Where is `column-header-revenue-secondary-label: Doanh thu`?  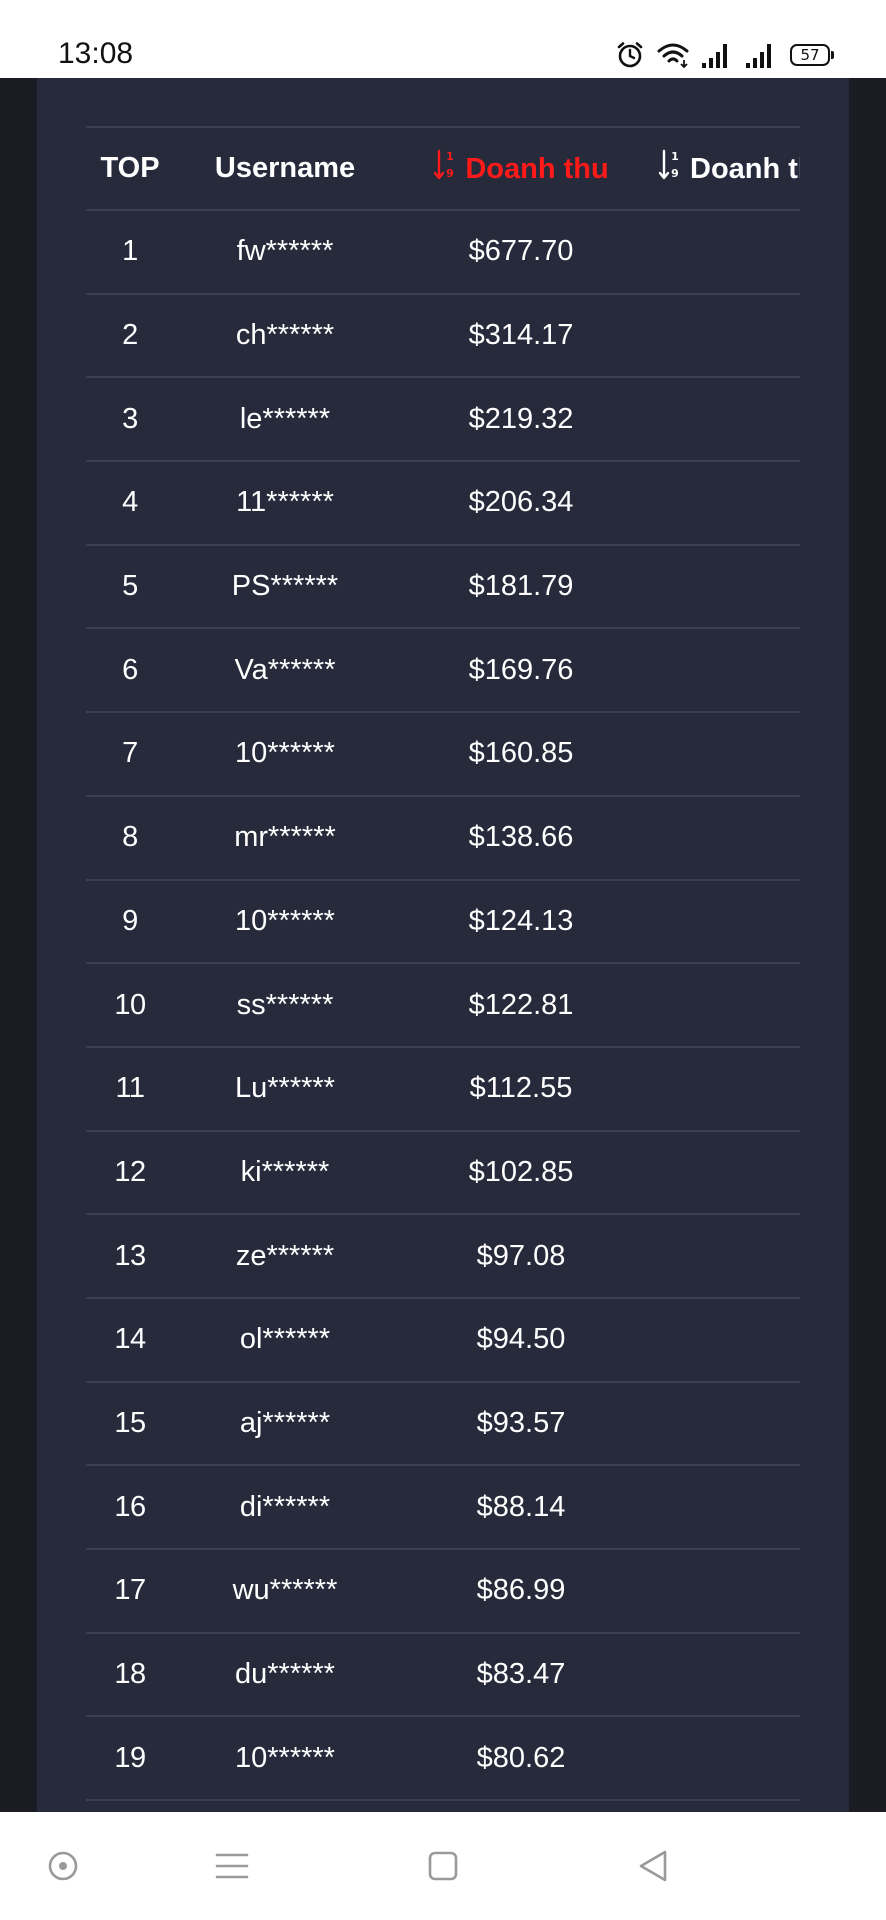 column-header-revenue-secondary-label: Doanh thu is located at coordinates (745, 168).